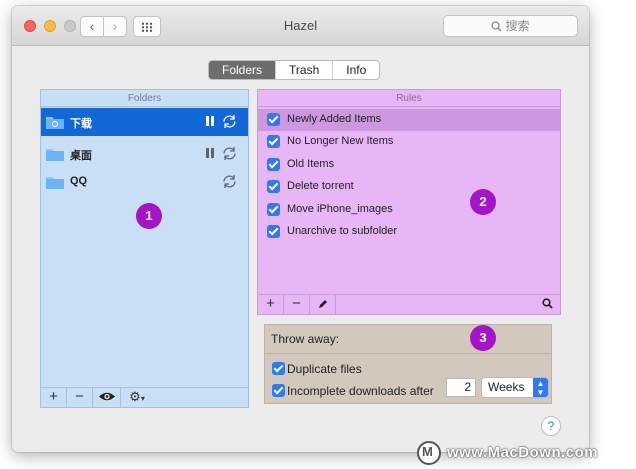 This screenshot has width=636, height=469. What do you see at coordinates (144, 182) in the screenshot?
I see `folder-row-qq: QQ` at bounding box center [144, 182].